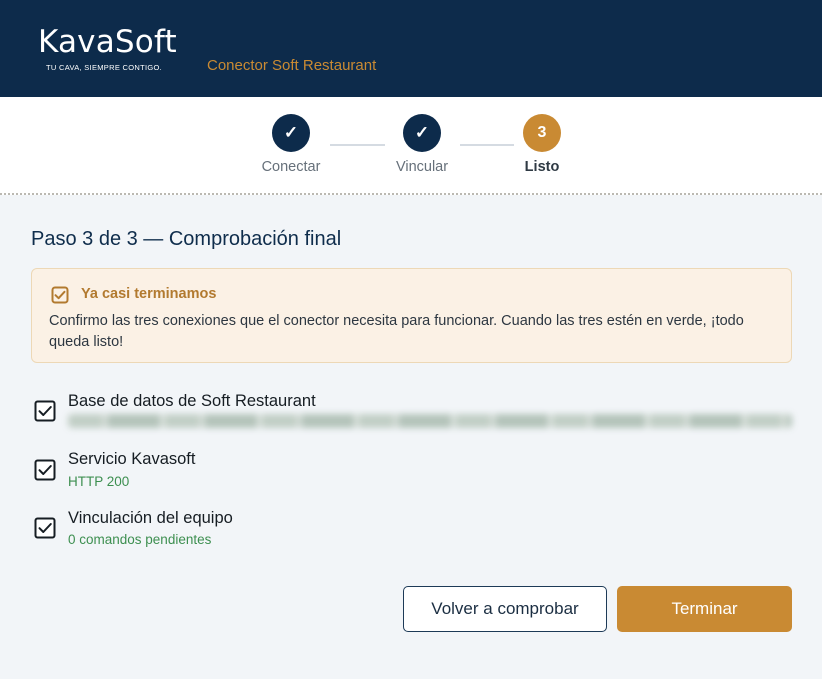 The width and height of the screenshot is (822, 679). I want to click on step-2-label: Vincular, so click(422, 167).